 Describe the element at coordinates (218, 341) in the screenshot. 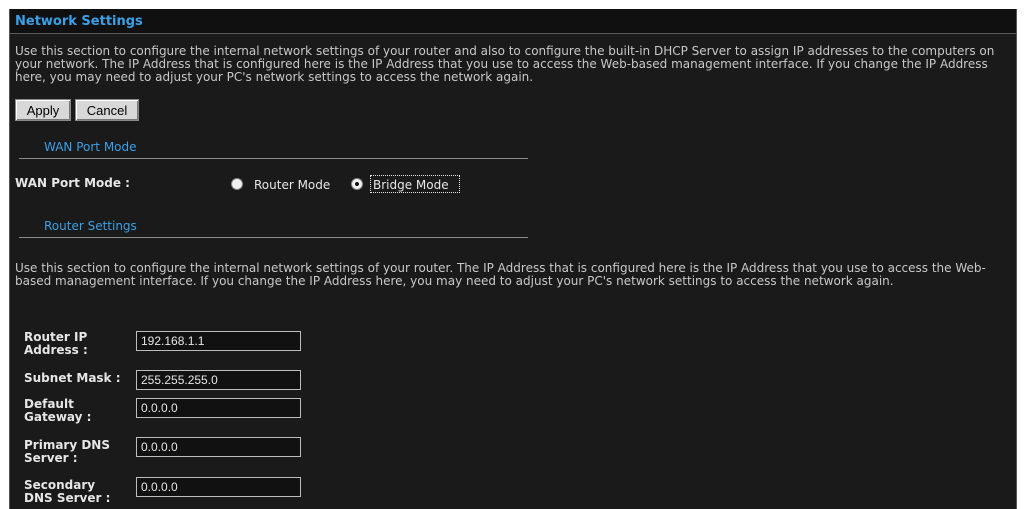

I see `router-ip-field: 192.168.1.1` at that location.